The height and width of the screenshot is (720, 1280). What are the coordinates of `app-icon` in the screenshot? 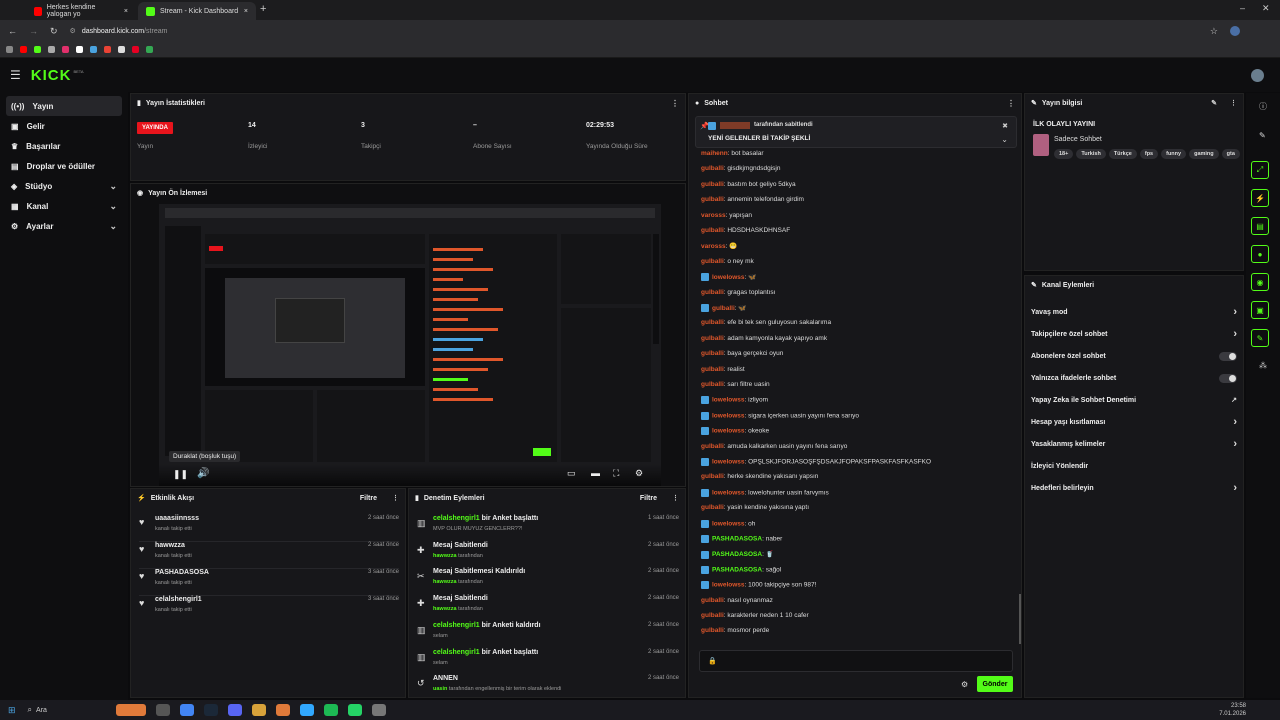 It's located at (283, 710).